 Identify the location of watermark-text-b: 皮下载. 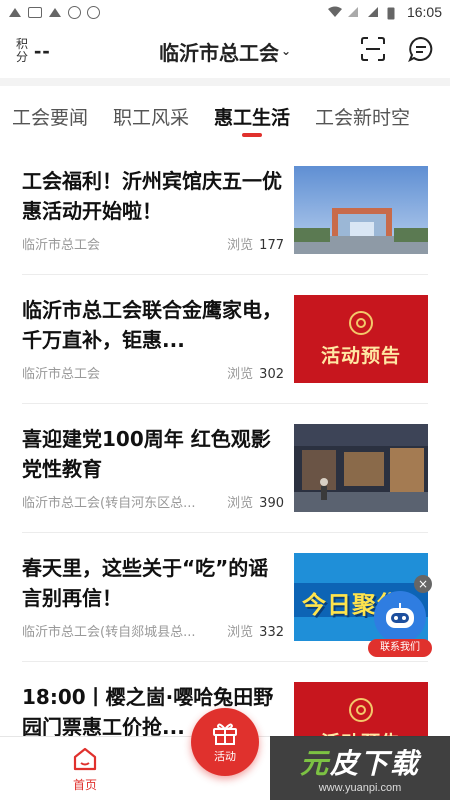
(375, 763).